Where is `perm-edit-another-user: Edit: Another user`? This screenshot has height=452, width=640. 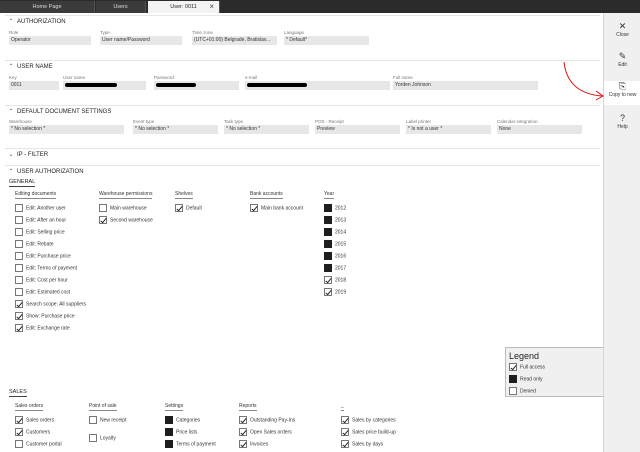 perm-edit-another-user: Edit: Another user is located at coordinates (40, 209).